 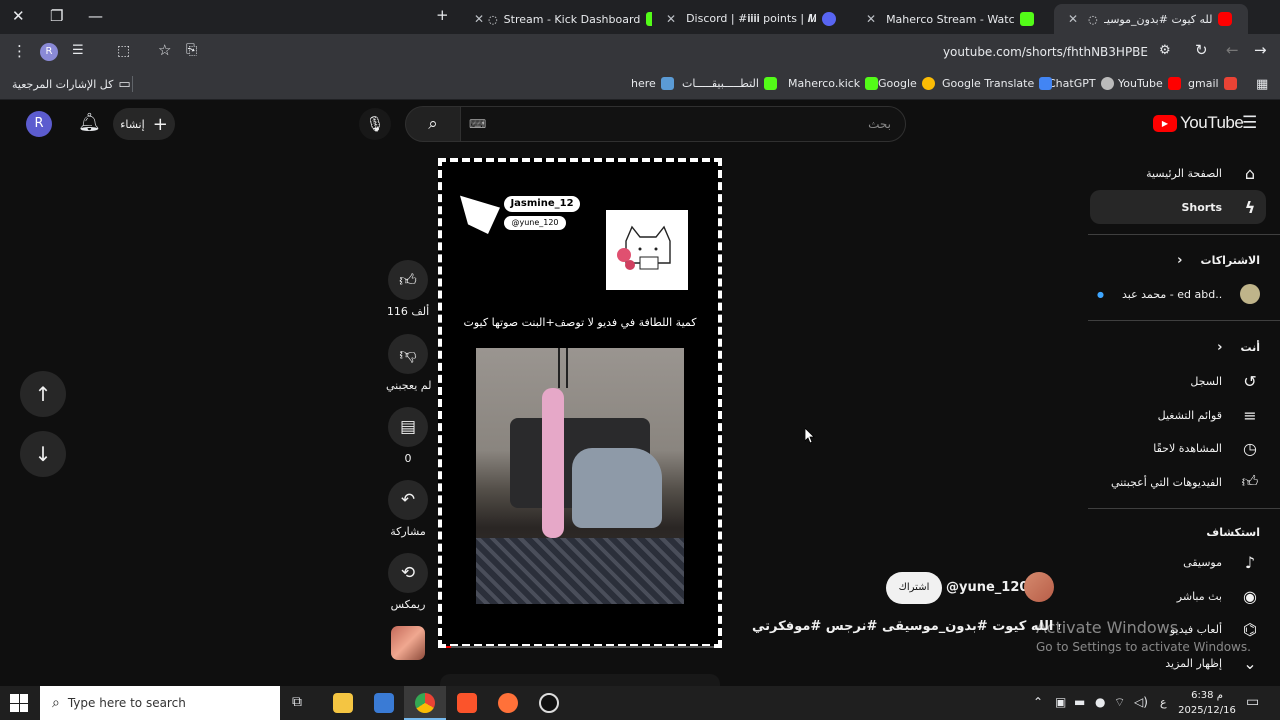 What do you see at coordinates (1178, 596) in the screenshot?
I see `sidebar-item-live: بث مباشر ◉` at bounding box center [1178, 596].